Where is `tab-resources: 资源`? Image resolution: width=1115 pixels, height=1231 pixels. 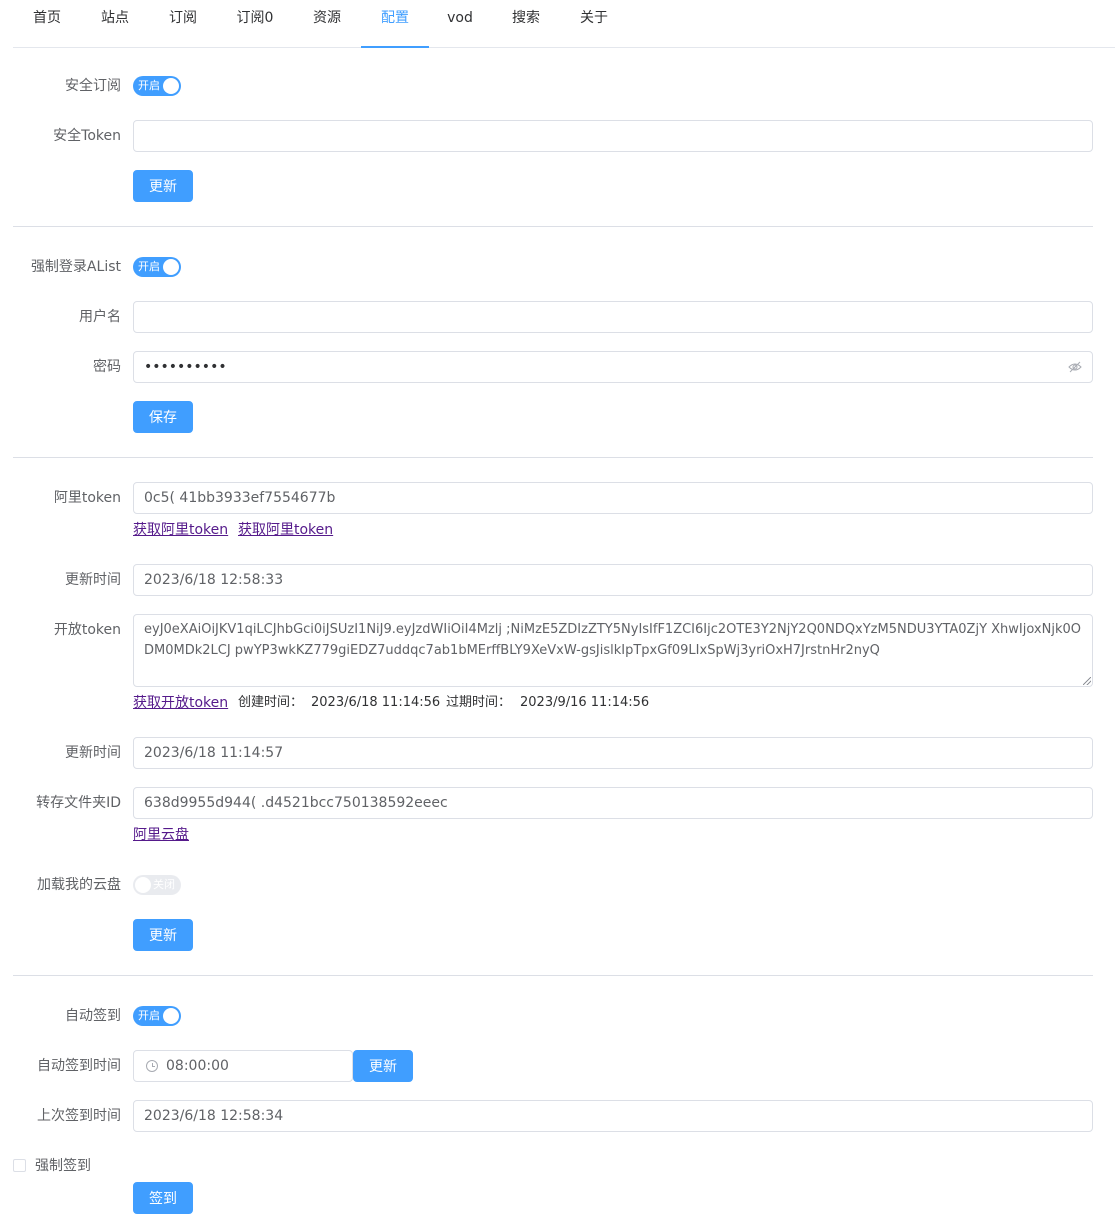 tab-resources: 资源 is located at coordinates (327, 24).